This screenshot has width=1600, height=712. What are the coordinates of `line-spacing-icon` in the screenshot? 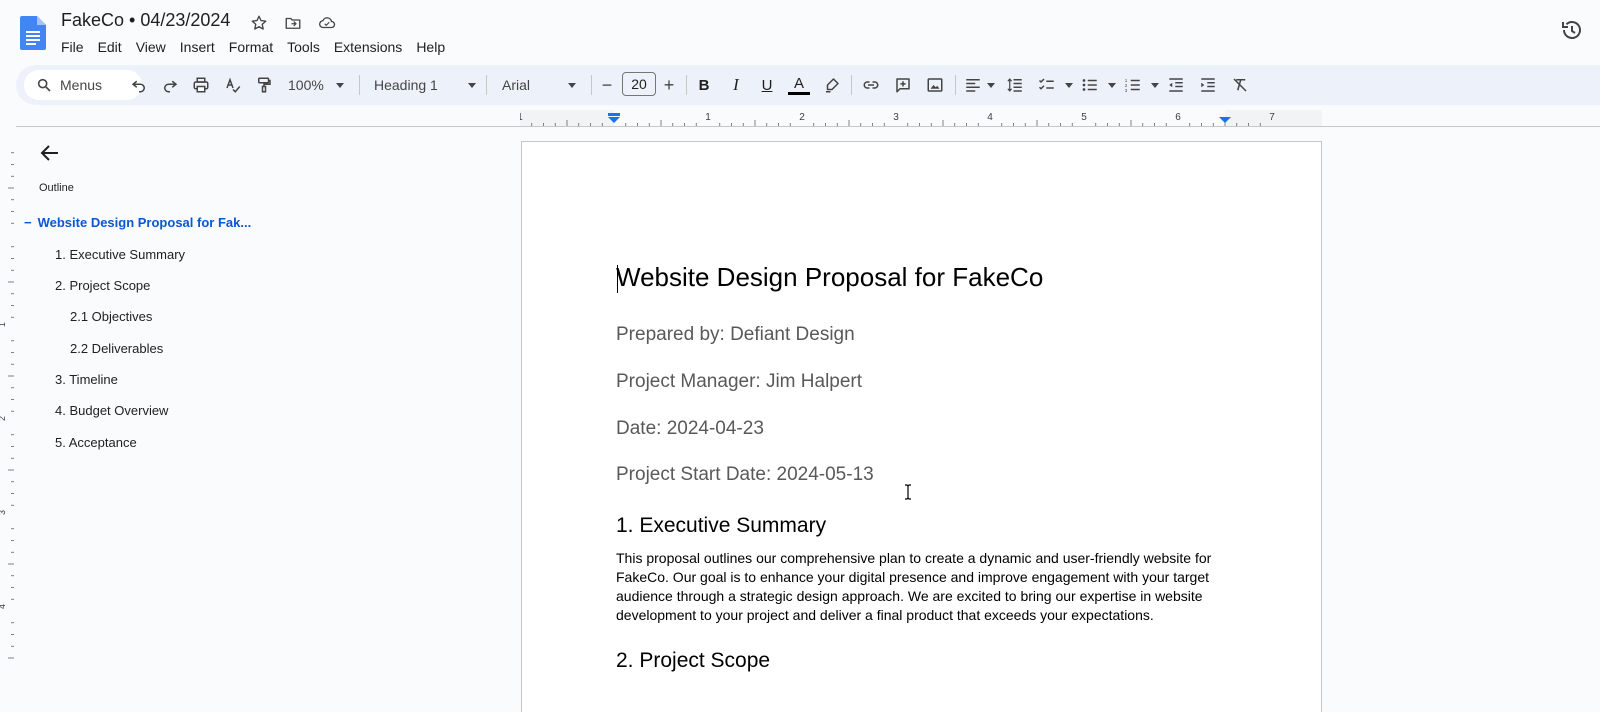 It's located at (1015, 85).